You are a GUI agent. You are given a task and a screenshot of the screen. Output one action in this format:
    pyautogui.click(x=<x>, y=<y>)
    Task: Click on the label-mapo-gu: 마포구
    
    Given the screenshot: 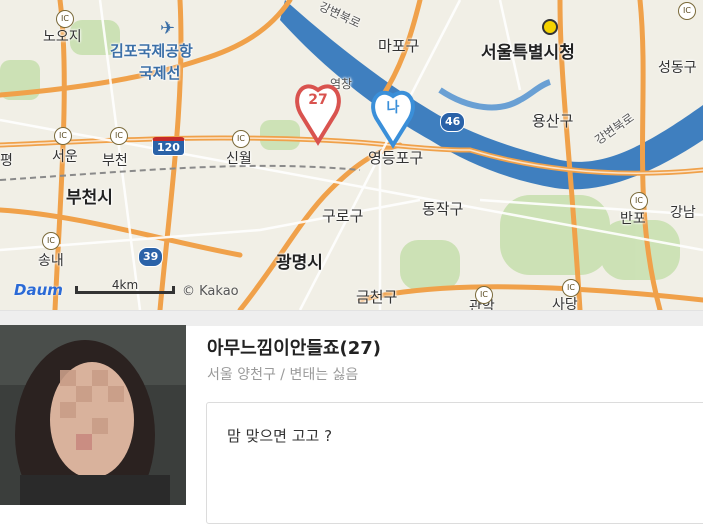 What is the action you would take?
    pyautogui.click(x=399, y=46)
    